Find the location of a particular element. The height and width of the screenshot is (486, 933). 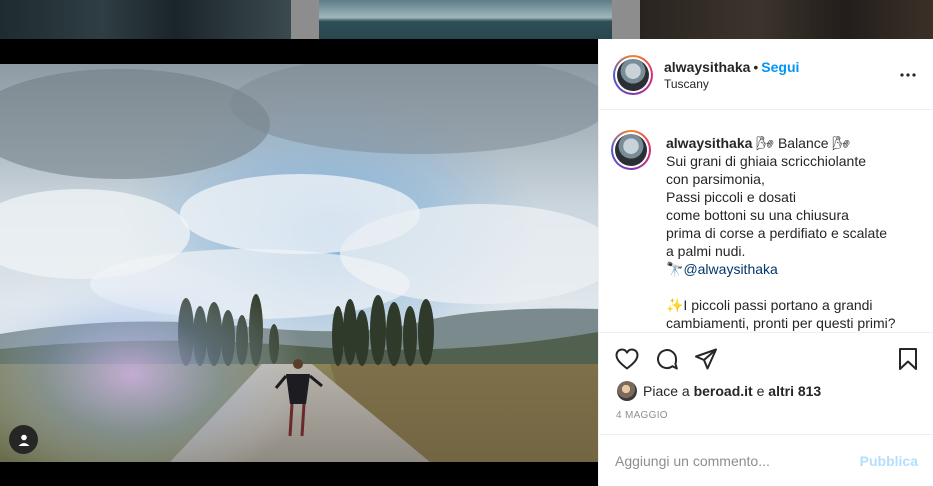

caption-line: cambiamenti, pronti per questi primi? is located at coordinates (781, 323).